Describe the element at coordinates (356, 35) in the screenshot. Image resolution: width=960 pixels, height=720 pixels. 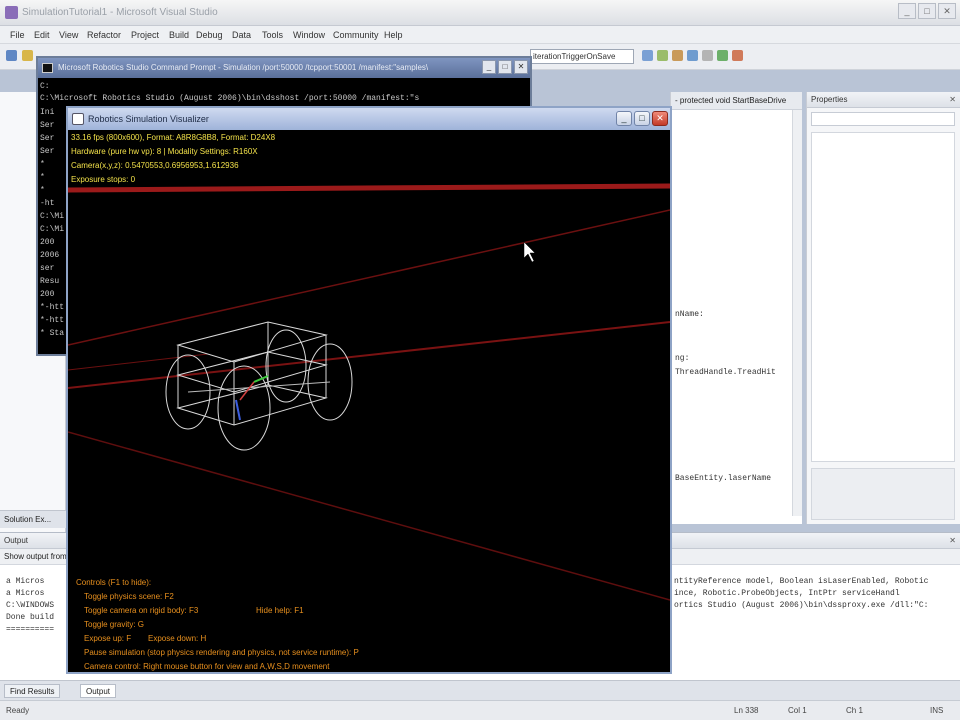
I see `menu-community: Community` at that location.